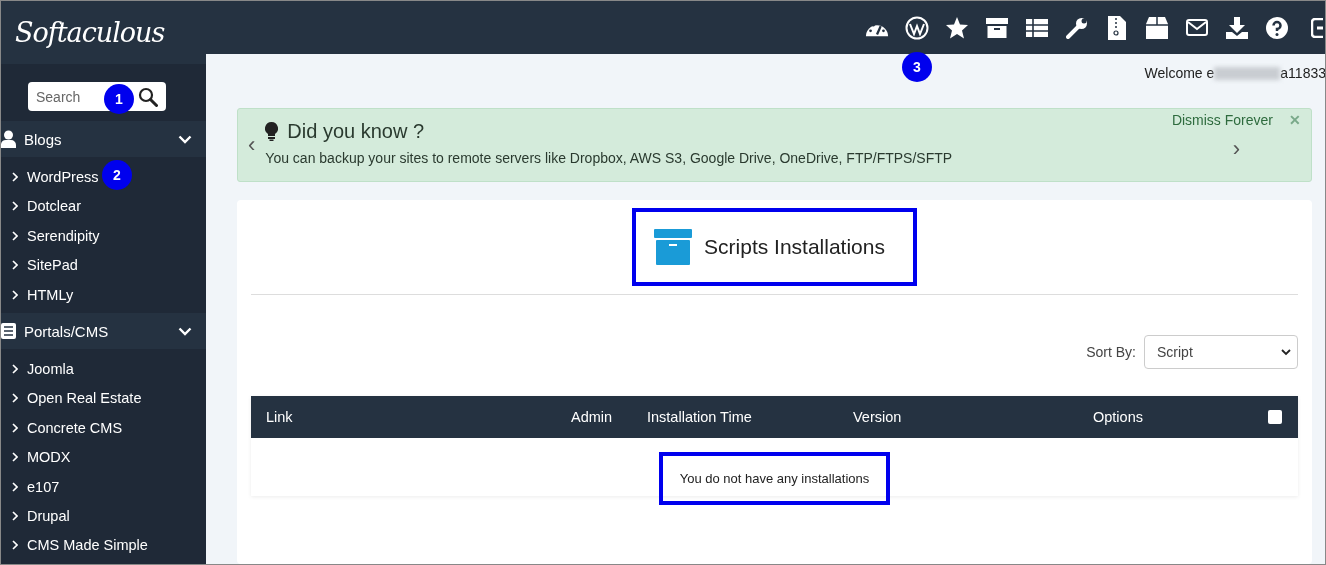 This screenshot has height=565, width=1326. Describe the element at coordinates (877, 417) in the screenshot. I see `column-header: Version` at that location.